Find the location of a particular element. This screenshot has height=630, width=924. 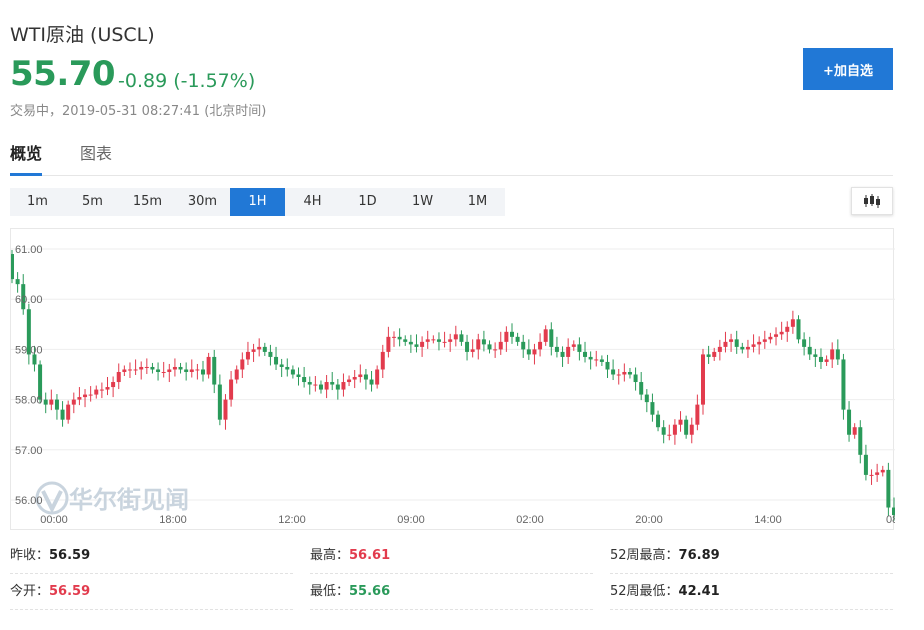

watermark: 华尔街见闻 is located at coordinates (112, 498).